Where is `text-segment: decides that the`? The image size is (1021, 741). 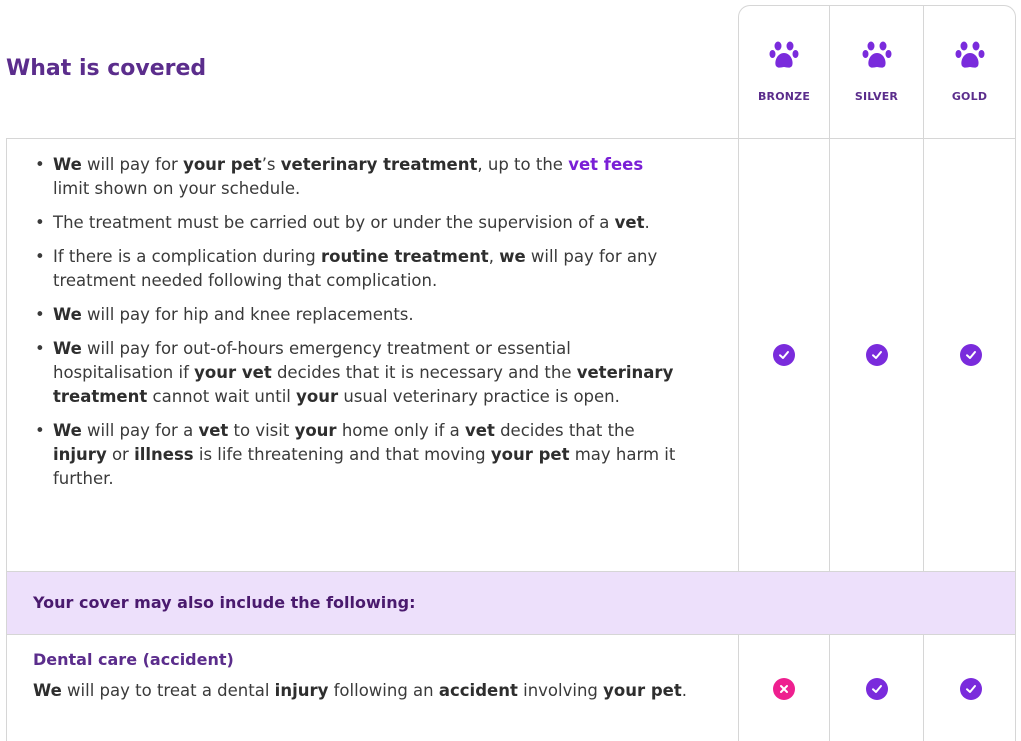 text-segment: decides that the is located at coordinates (564, 430).